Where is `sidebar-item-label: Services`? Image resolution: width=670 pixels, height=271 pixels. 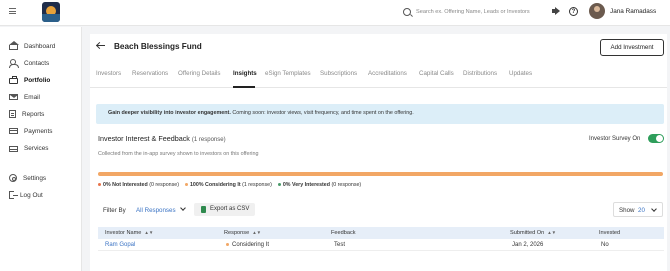 sidebar-item-label: Services is located at coordinates (36, 148).